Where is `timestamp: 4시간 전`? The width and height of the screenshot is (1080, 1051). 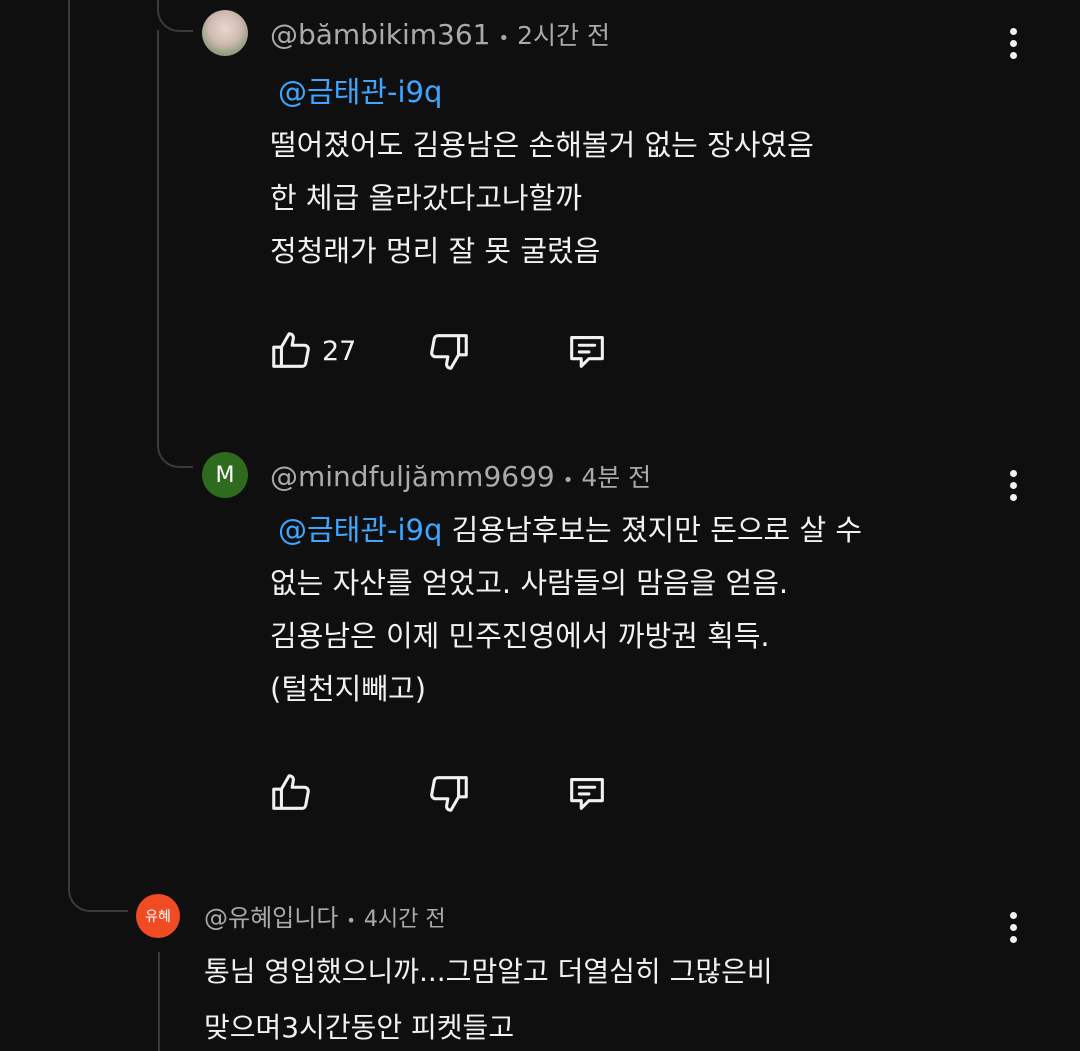 timestamp: 4시간 전 is located at coordinates (404, 919).